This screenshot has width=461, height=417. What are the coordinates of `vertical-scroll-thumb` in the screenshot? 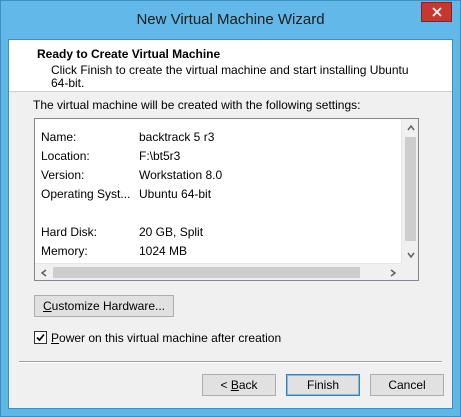 It's located at (410, 189).